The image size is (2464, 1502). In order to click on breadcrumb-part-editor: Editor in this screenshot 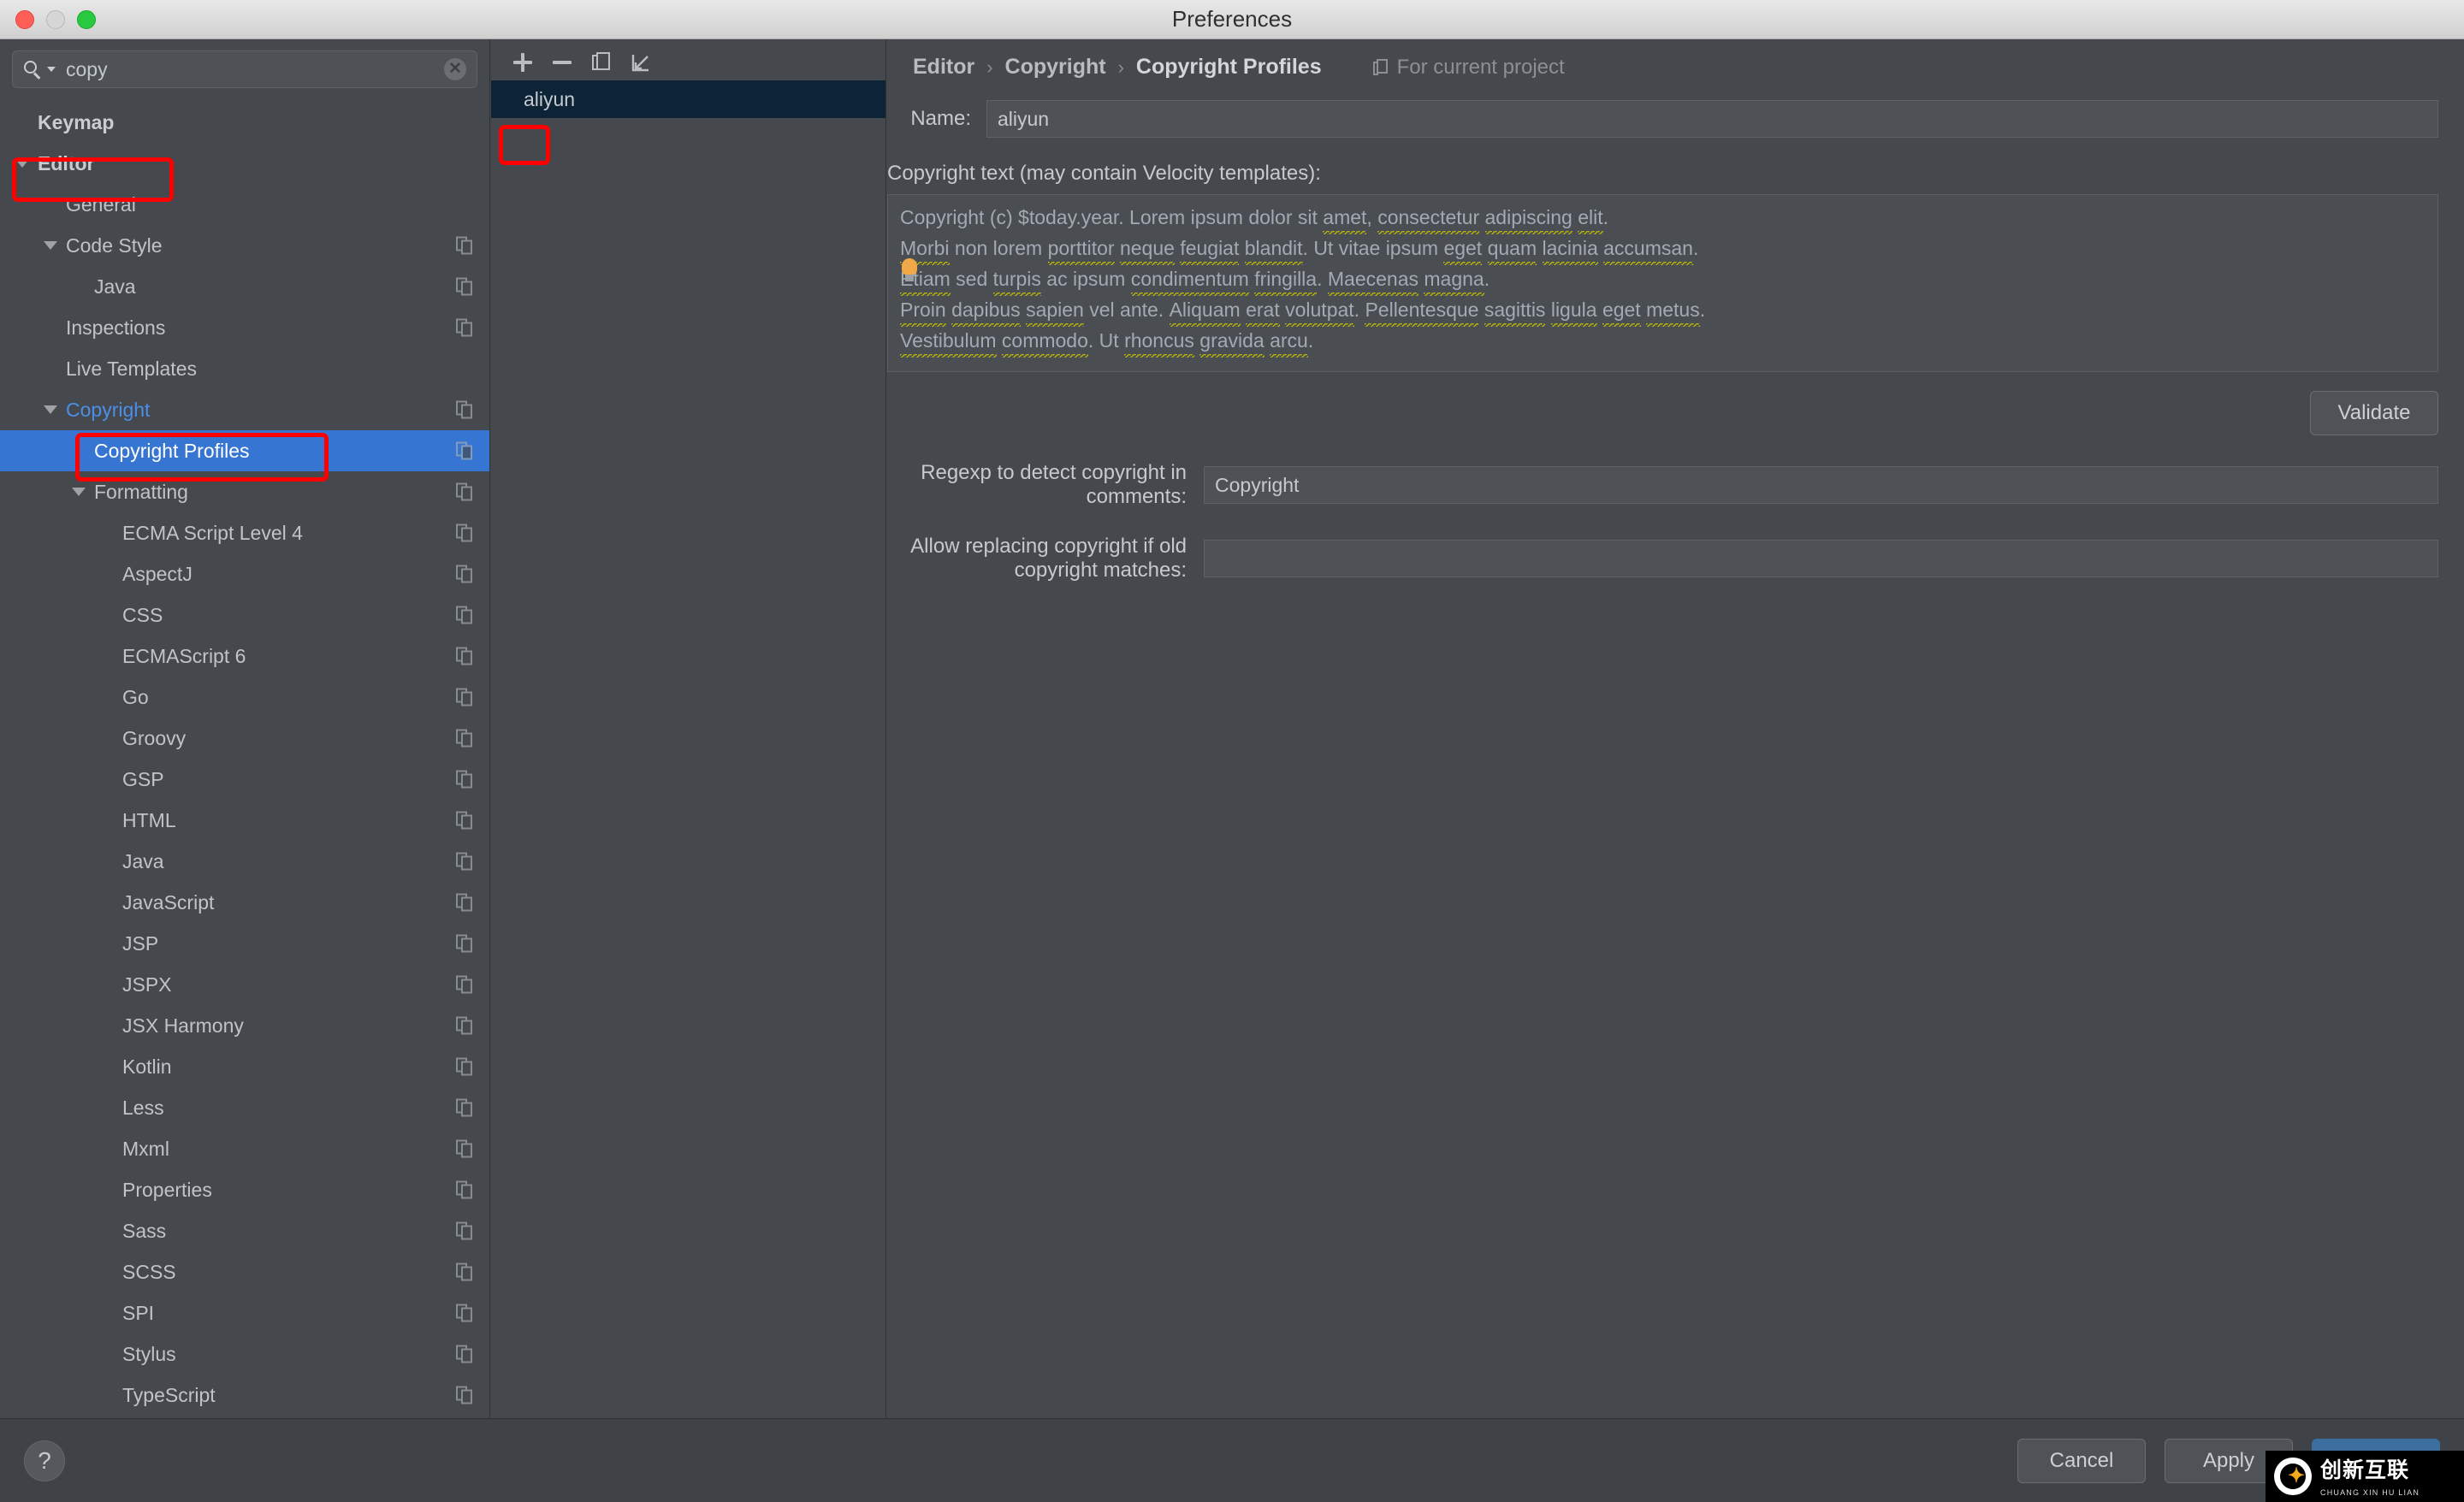, I will do `click(943, 67)`.